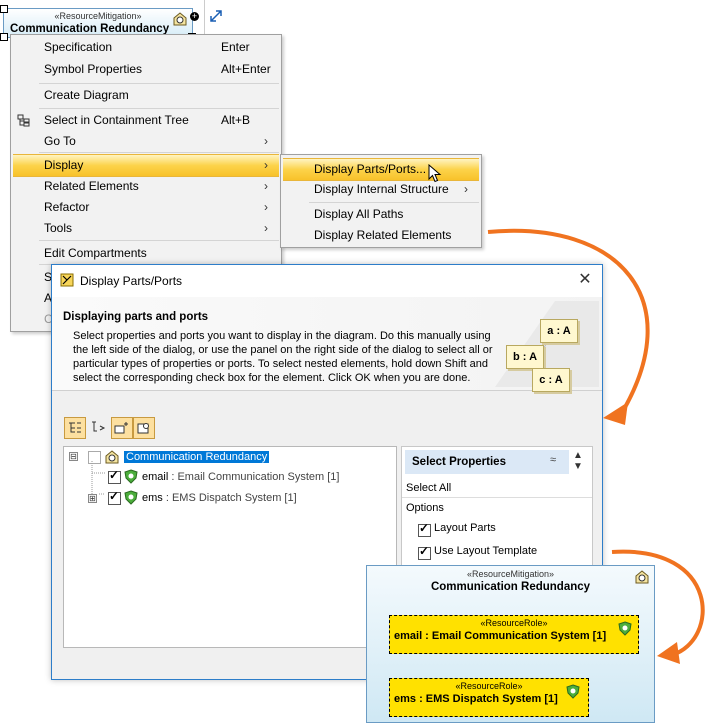  What do you see at coordinates (146, 165) in the screenshot?
I see `menu-item-display: Display ›` at bounding box center [146, 165].